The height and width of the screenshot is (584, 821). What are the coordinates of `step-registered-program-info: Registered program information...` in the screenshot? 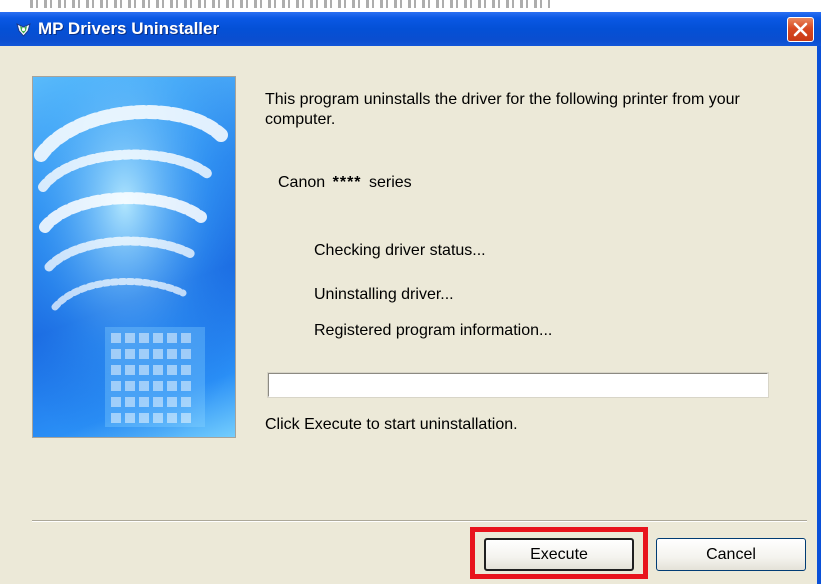 It's located at (433, 330).